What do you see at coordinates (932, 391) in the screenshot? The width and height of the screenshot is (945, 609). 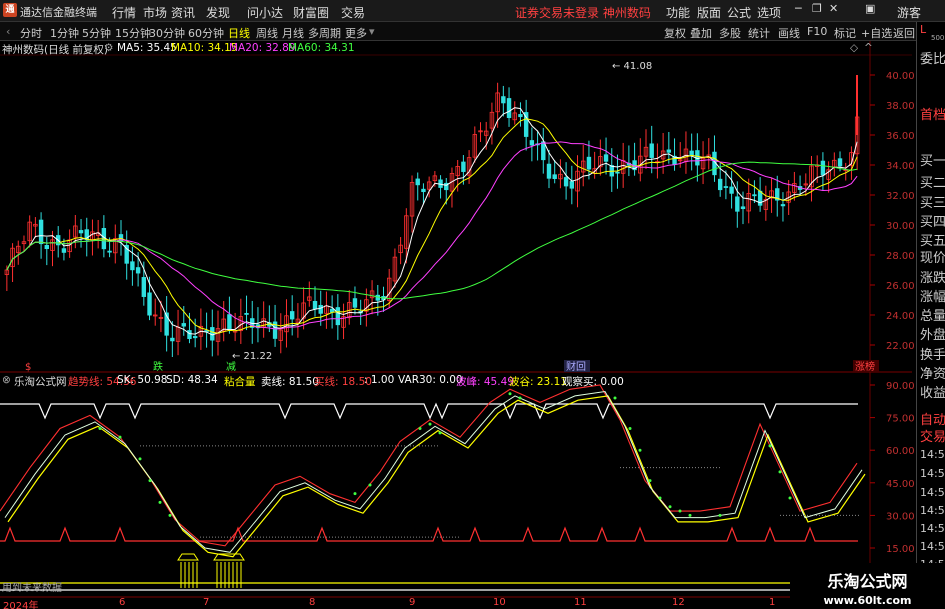 I see `panel-item-14: 收益` at bounding box center [932, 391].